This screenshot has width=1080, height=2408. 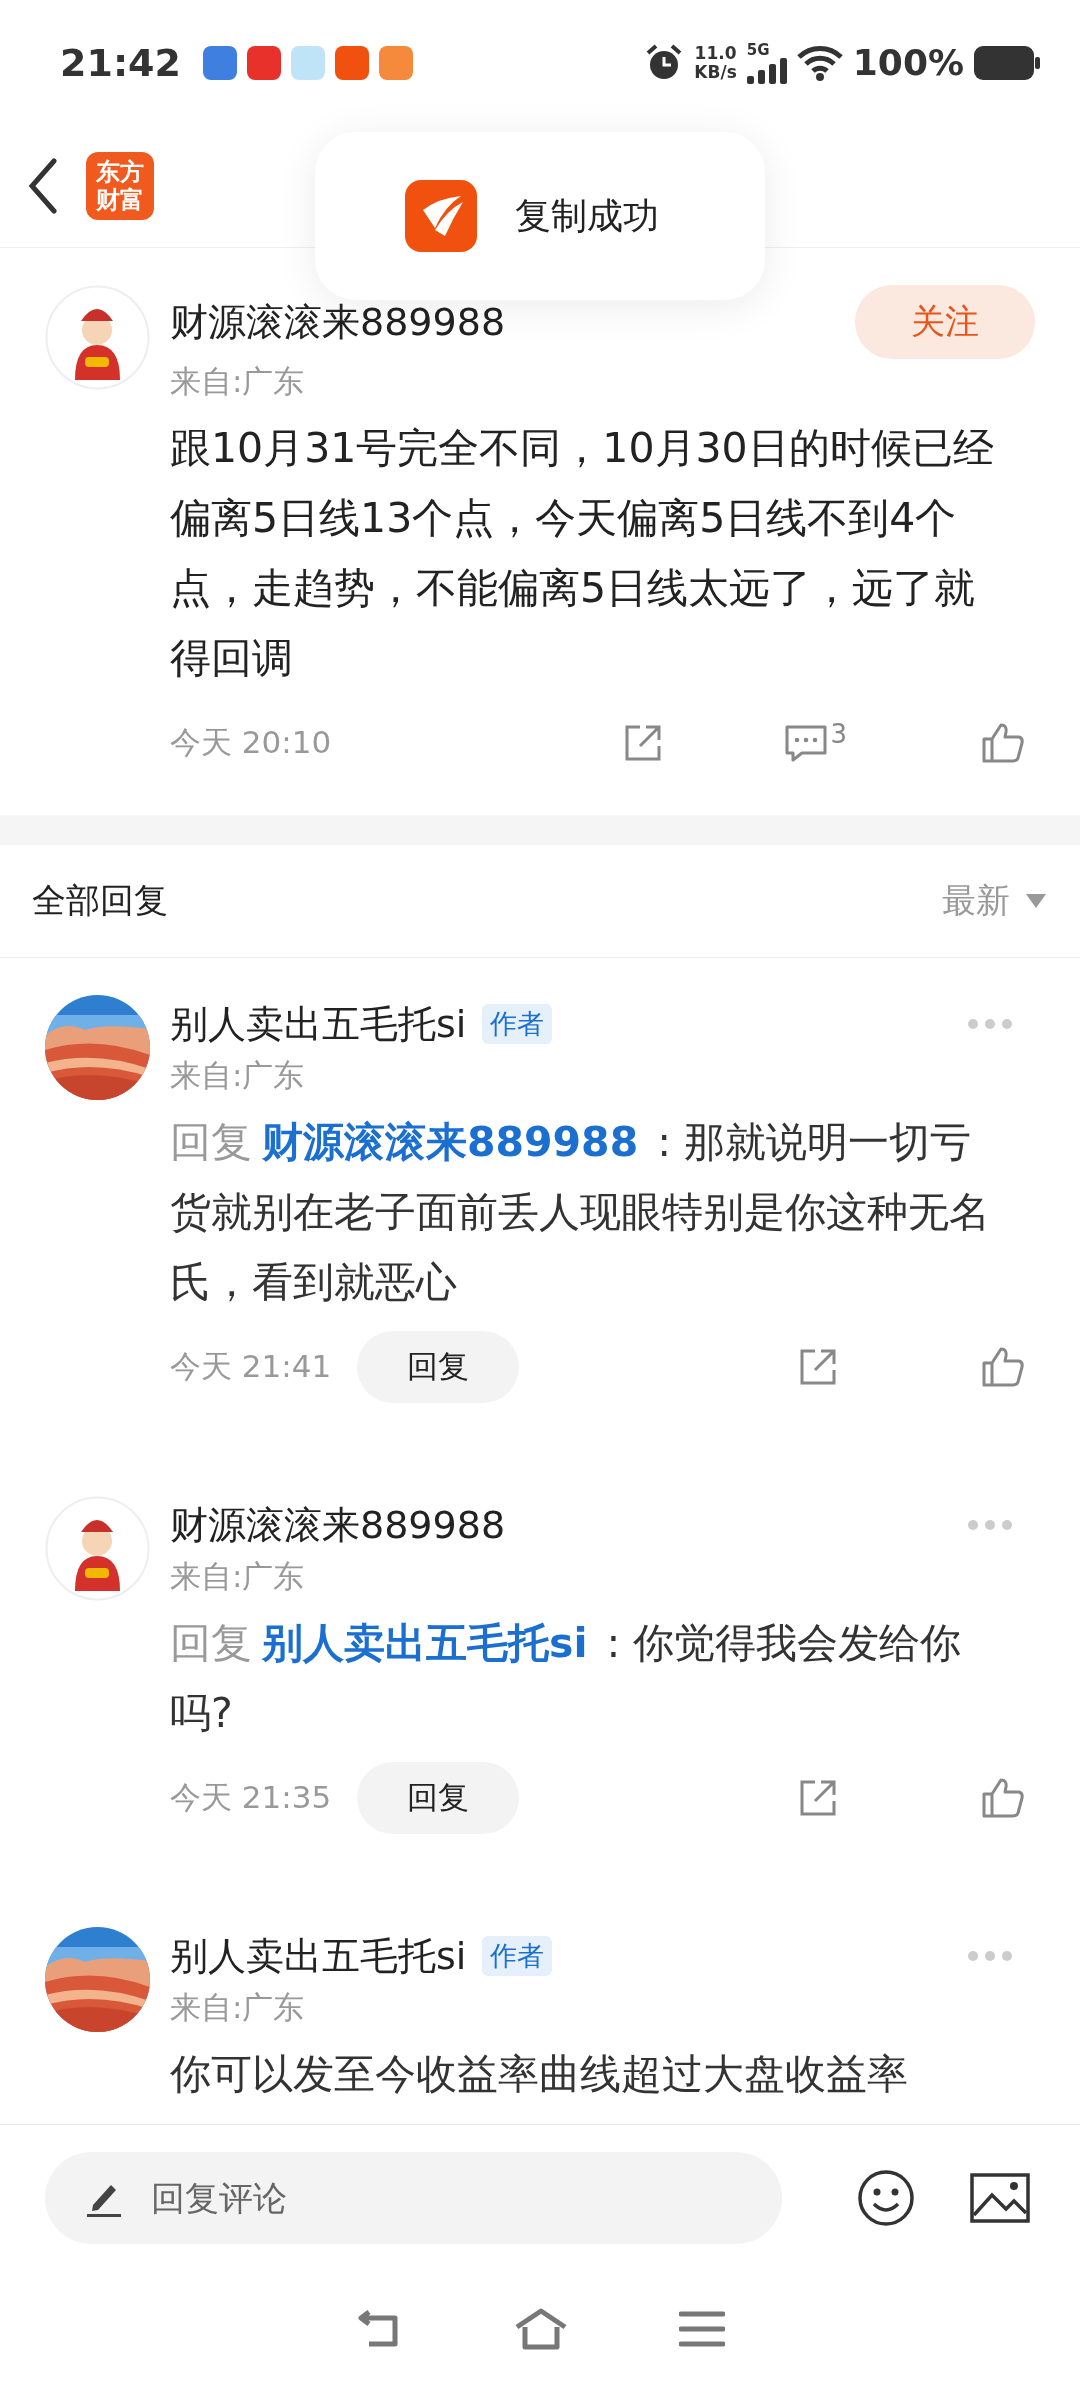 What do you see at coordinates (566, 1678) in the screenshot?
I see `reply-text: 回复 别人卖出五毛托si : 你觉得我会发给你吗?` at bounding box center [566, 1678].